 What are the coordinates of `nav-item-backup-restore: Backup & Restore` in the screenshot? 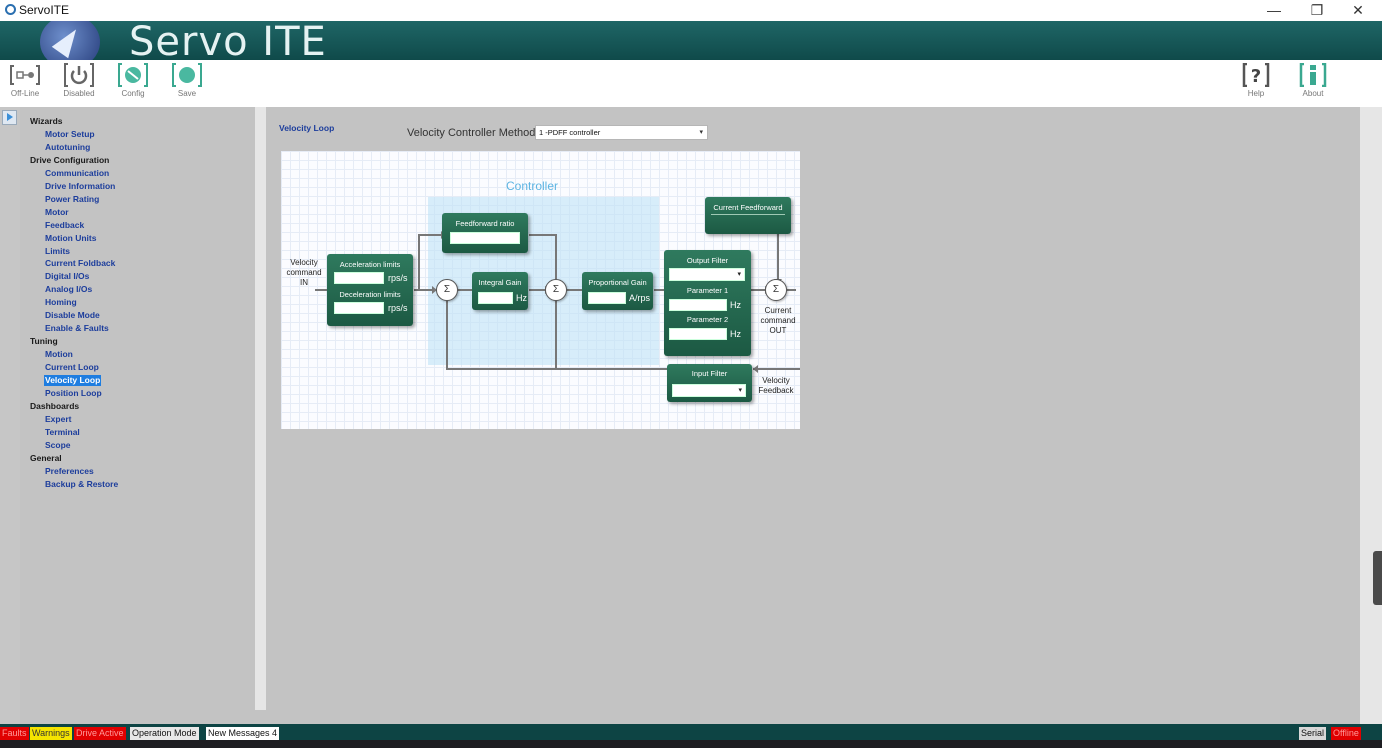 It's located at (81, 484).